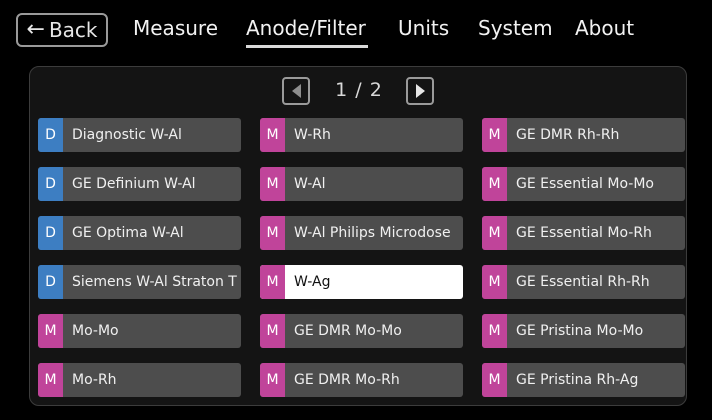 The width and height of the screenshot is (712, 420). I want to click on filter-option-label: GE Definium W-Al, so click(134, 184).